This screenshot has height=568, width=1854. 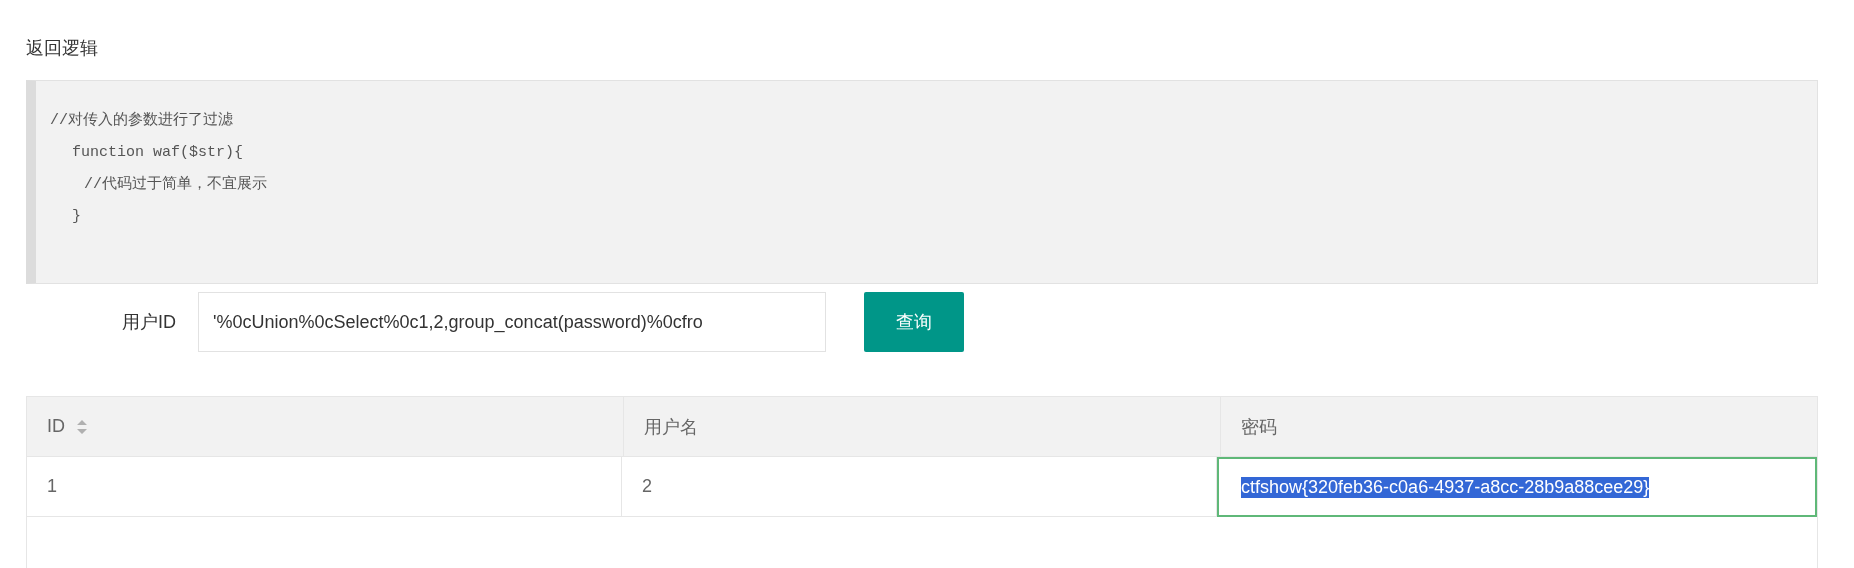 I want to click on column-header: 密码, so click(x=1519, y=427).